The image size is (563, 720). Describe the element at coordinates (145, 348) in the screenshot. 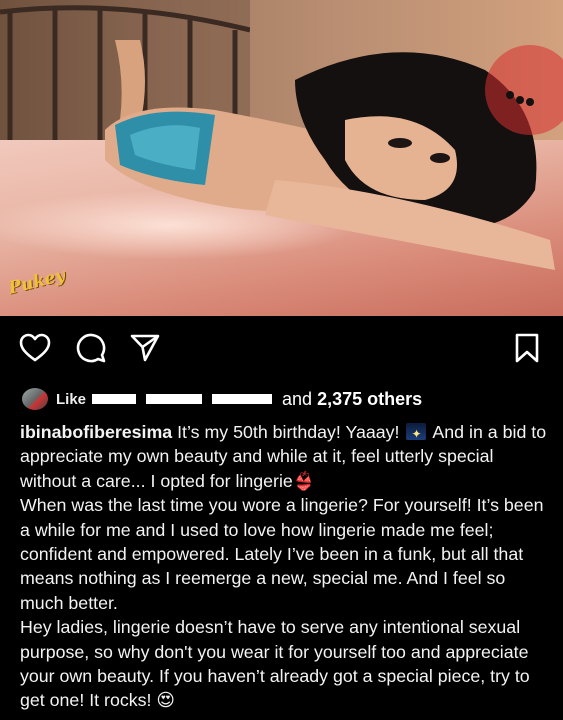

I see `send-icon` at that location.